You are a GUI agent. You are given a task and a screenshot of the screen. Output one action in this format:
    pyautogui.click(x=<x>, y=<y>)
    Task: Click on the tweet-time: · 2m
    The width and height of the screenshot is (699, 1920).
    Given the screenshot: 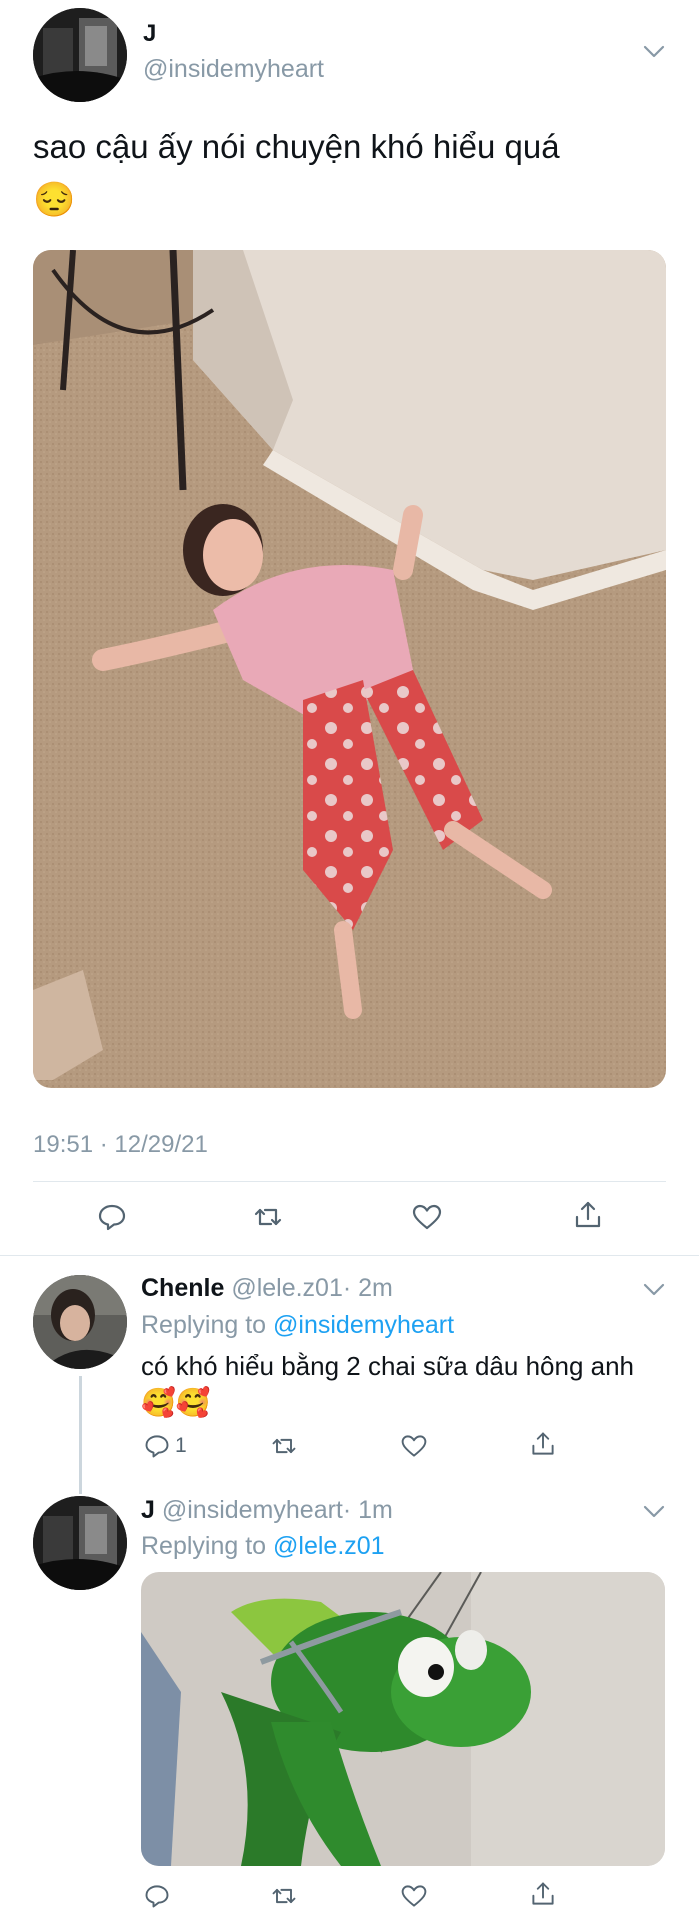 What is the action you would take?
    pyautogui.click(x=367, y=1288)
    